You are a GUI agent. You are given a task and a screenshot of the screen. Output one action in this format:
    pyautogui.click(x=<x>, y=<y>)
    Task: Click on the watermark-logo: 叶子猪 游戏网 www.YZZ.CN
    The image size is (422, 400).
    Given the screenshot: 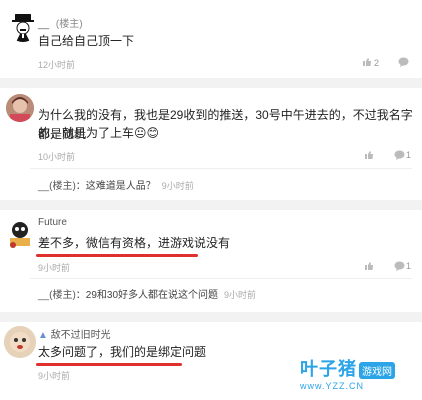 What is the action you would take?
    pyautogui.click(x=347, y=373)
    